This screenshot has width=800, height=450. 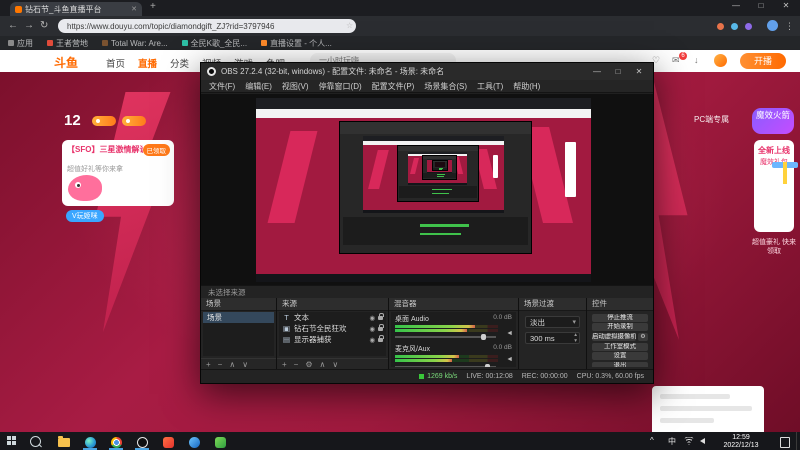 I want to click on ime-indicator: 中, so click(x=672, y=441).